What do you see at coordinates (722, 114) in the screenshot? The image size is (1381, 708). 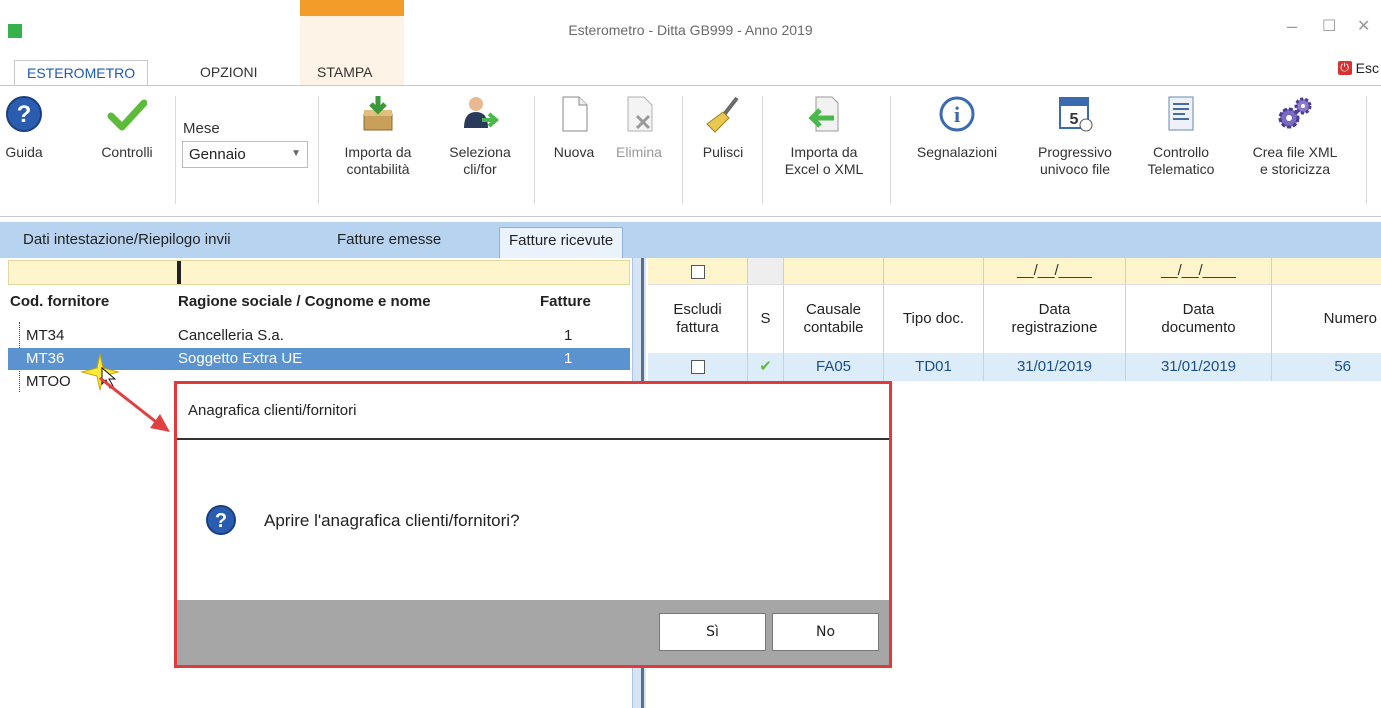 I see `broom-icon` at bounding box center [722, 114].